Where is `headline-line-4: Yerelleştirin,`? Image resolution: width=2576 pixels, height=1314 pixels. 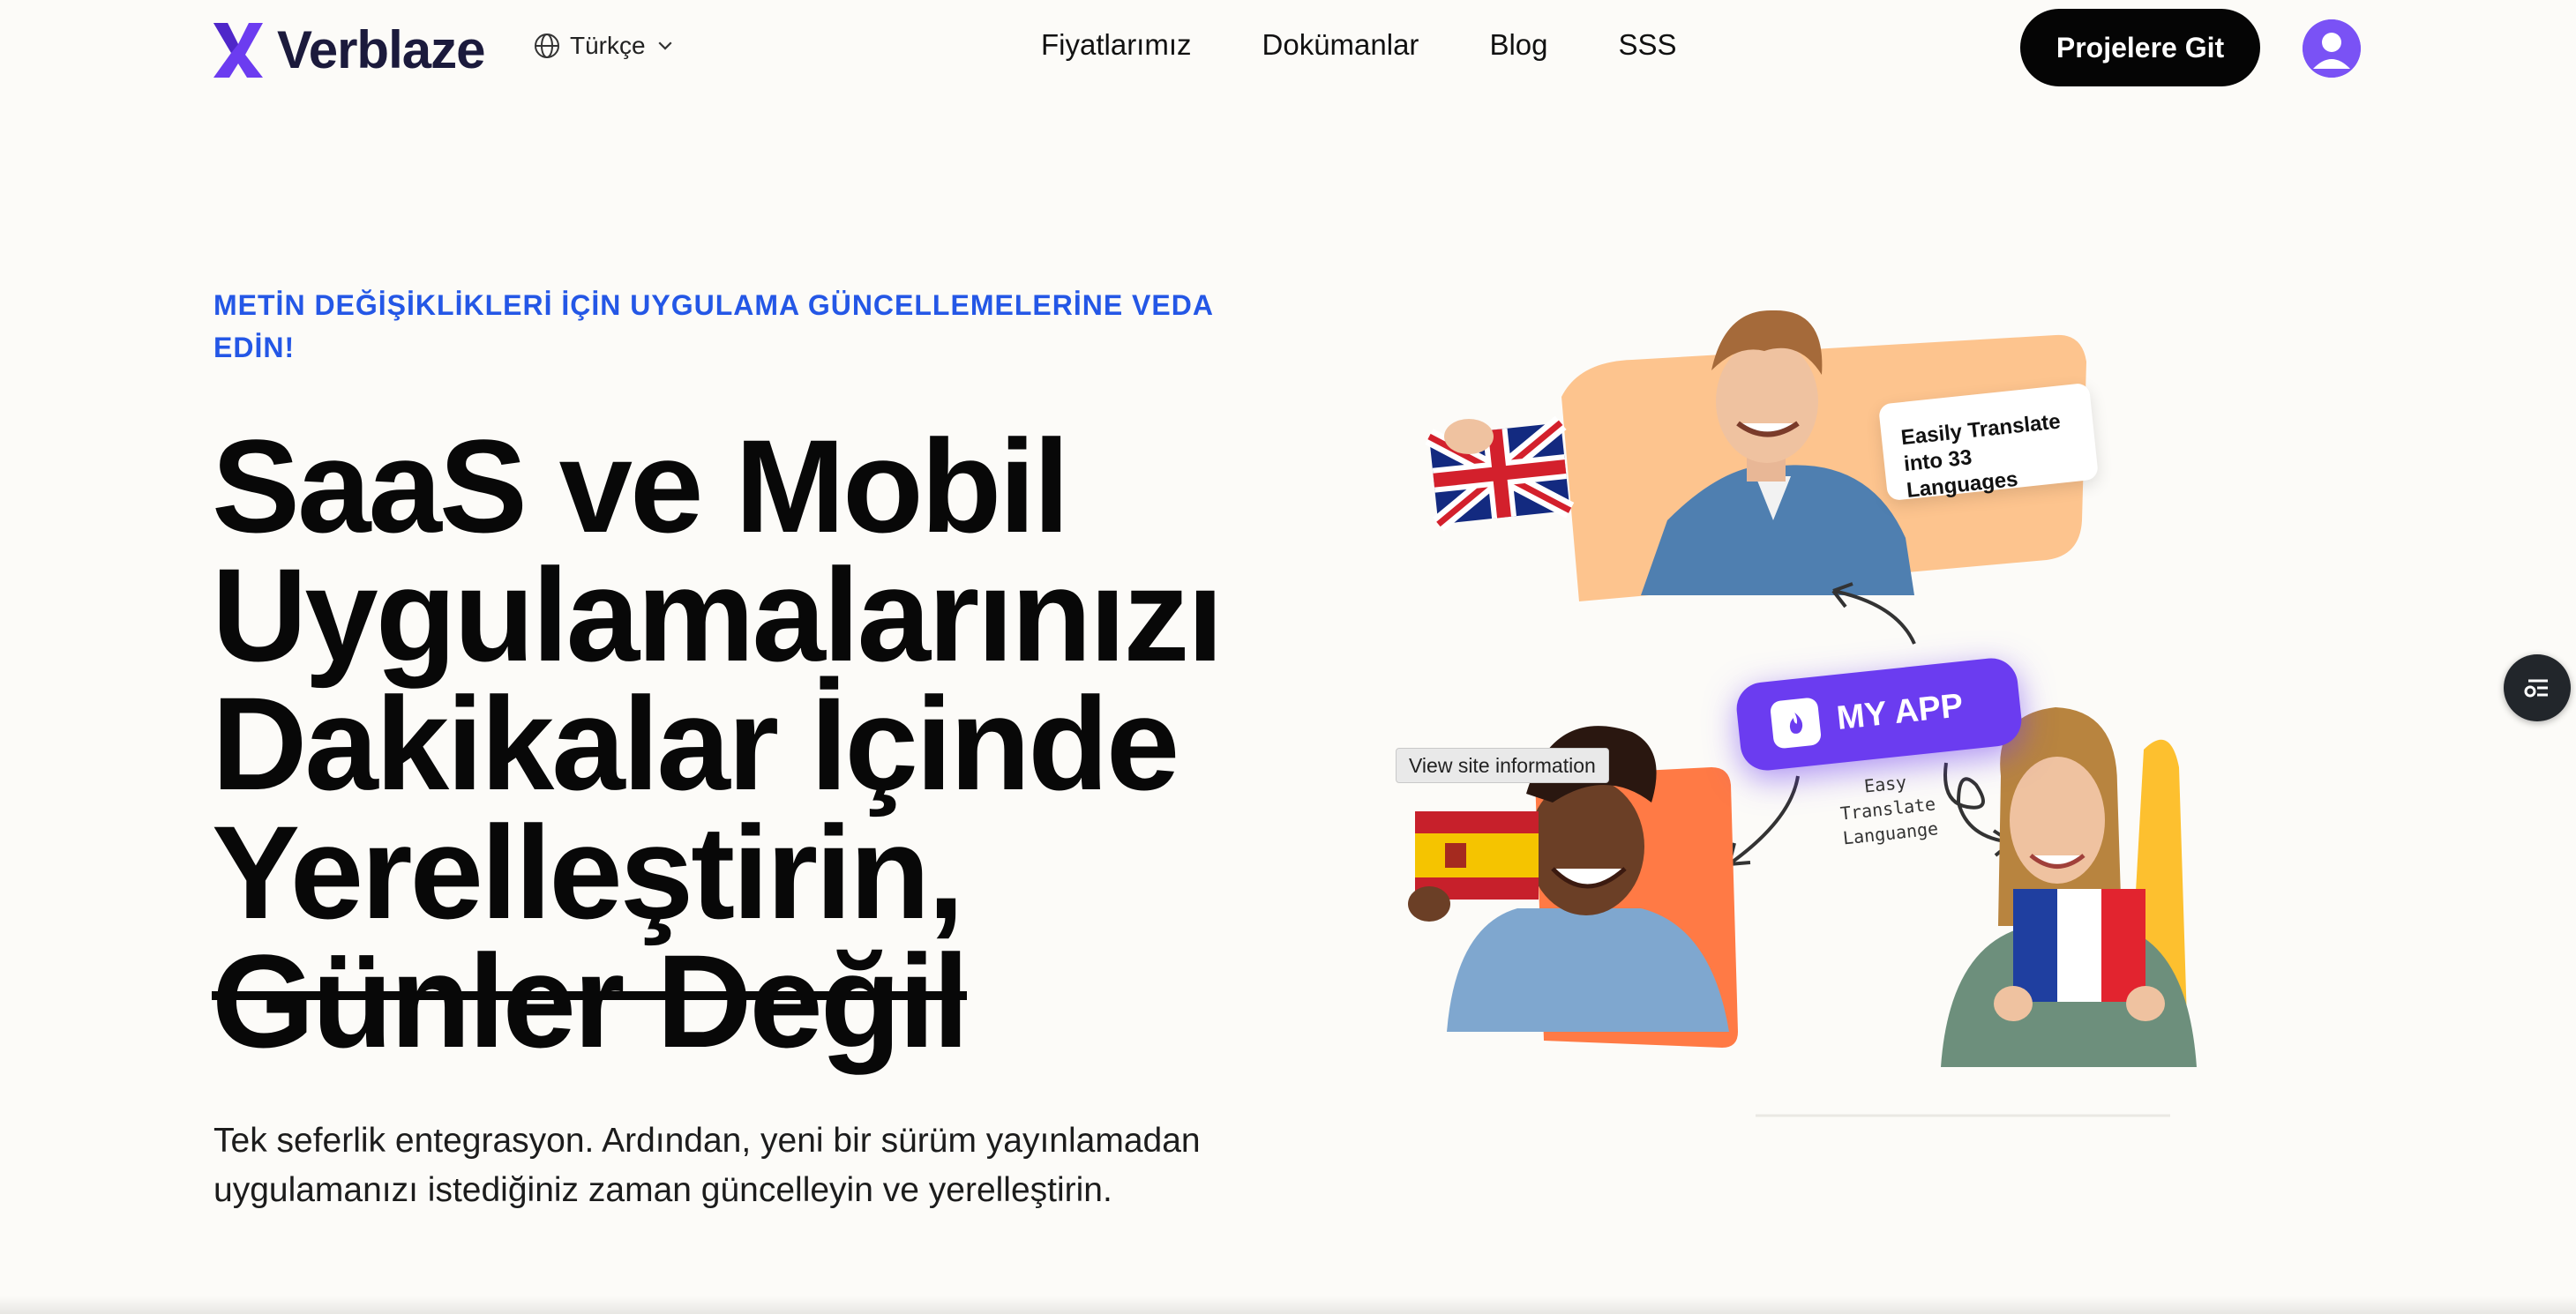
headline-line-4: Yerelleştirin, is located at coordinates (588, 872).